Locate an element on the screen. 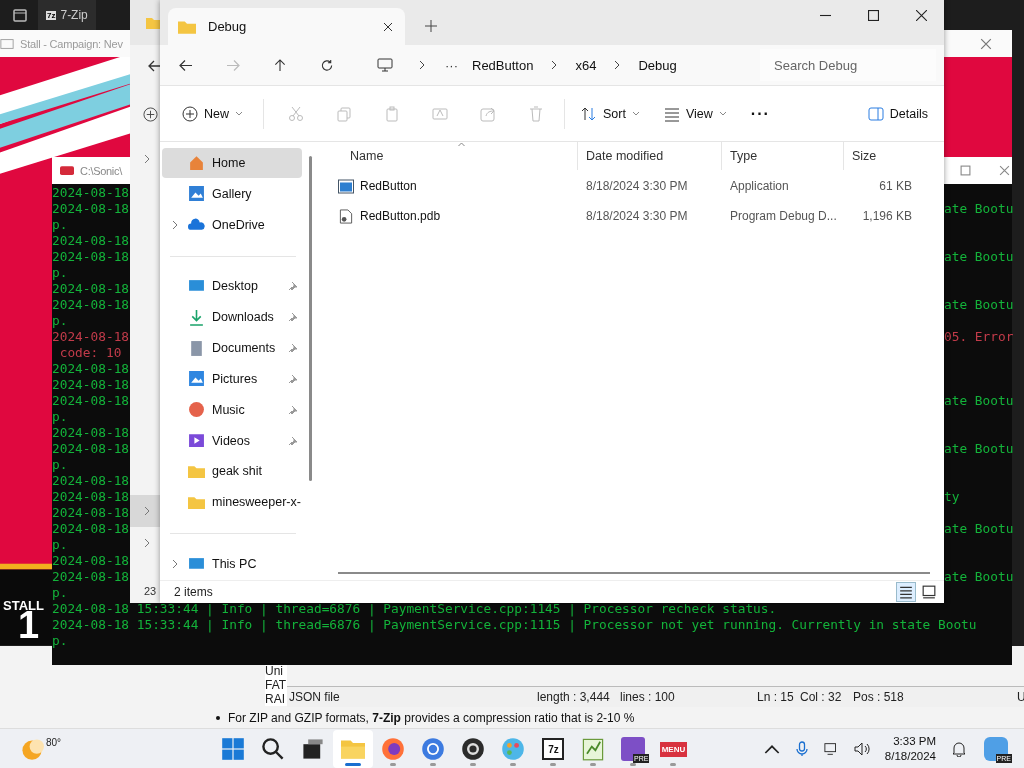 This screenshot has width=1024, height=768. view-button: View is located at coordinates (695, 113).